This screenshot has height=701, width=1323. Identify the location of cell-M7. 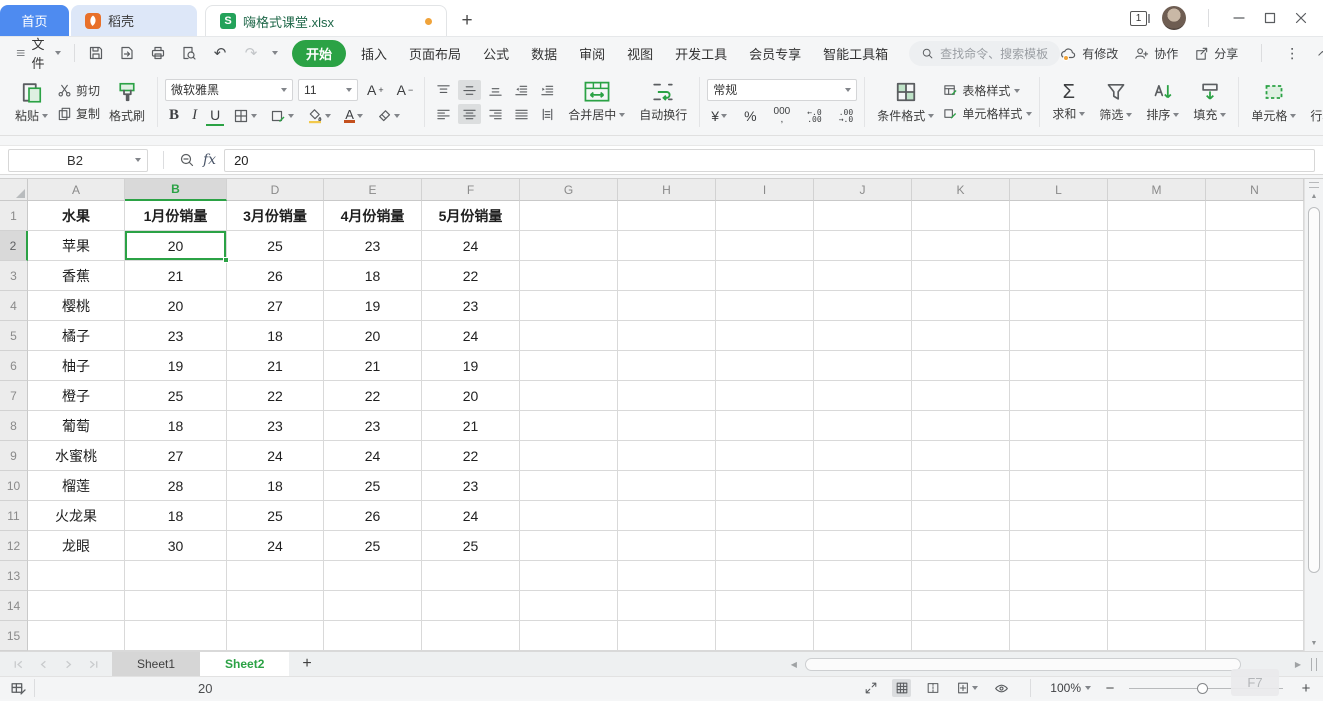
(1157, 396).